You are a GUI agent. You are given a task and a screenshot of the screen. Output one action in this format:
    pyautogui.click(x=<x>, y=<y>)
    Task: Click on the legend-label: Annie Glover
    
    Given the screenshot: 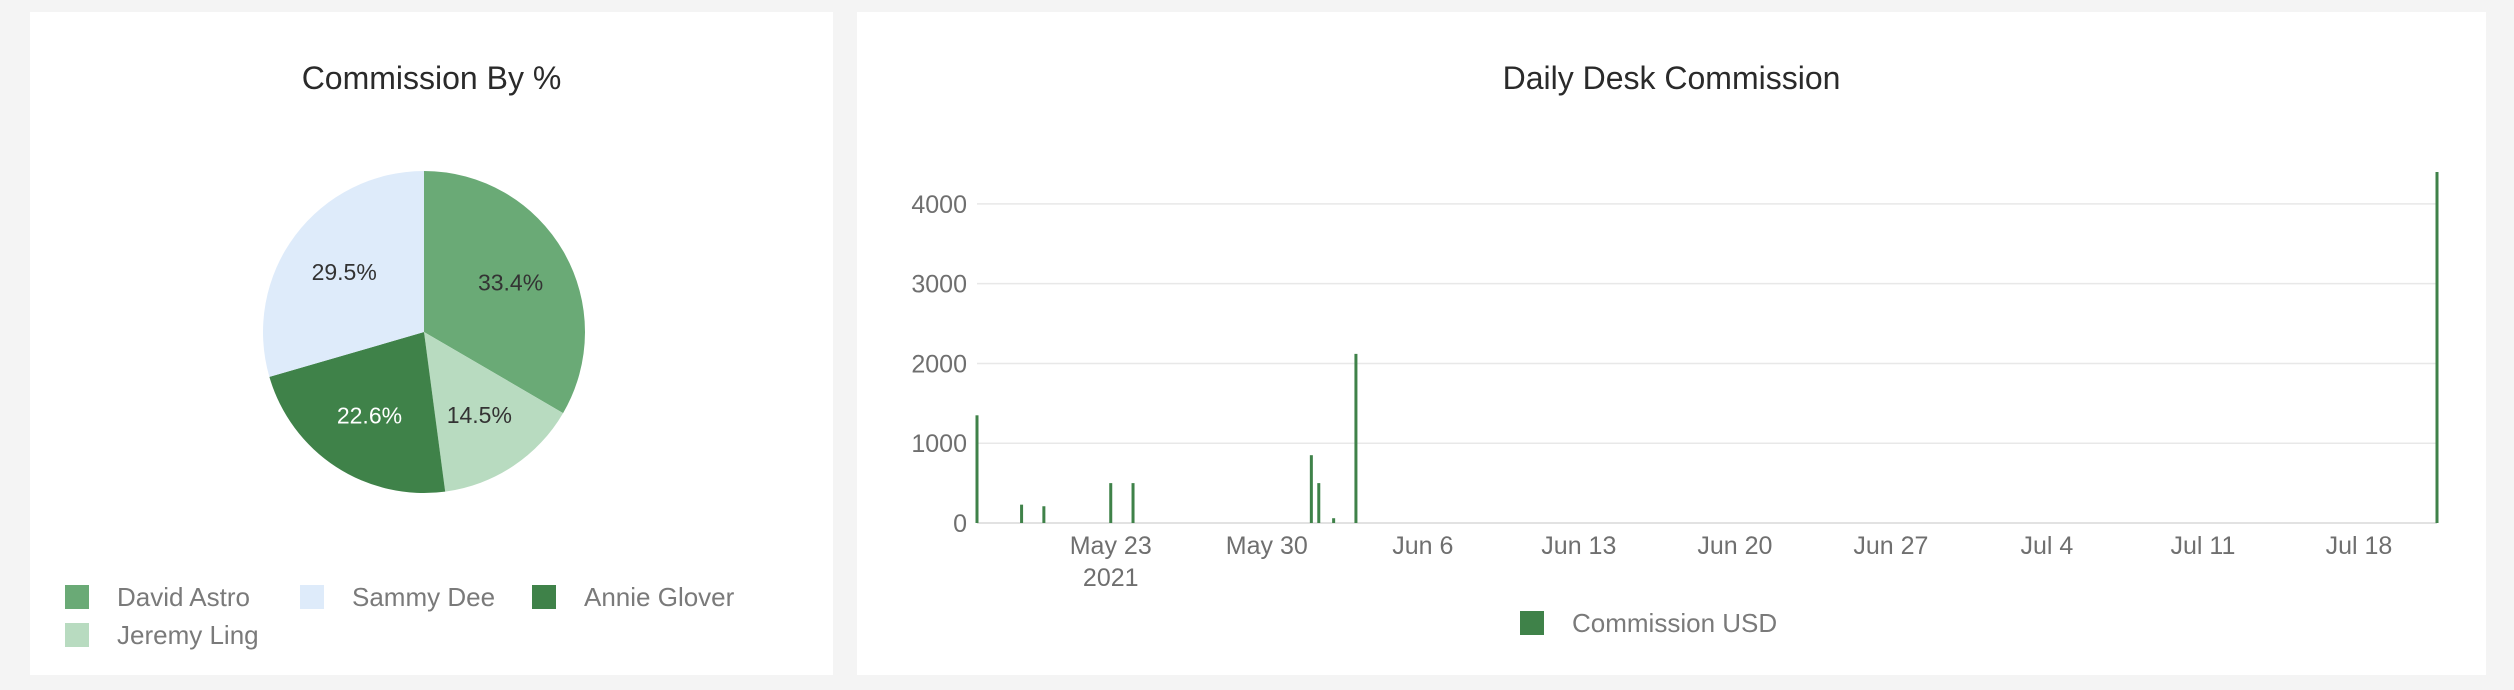 What is the action you would take?
    pyautogui.click(x=659, y=596)
    